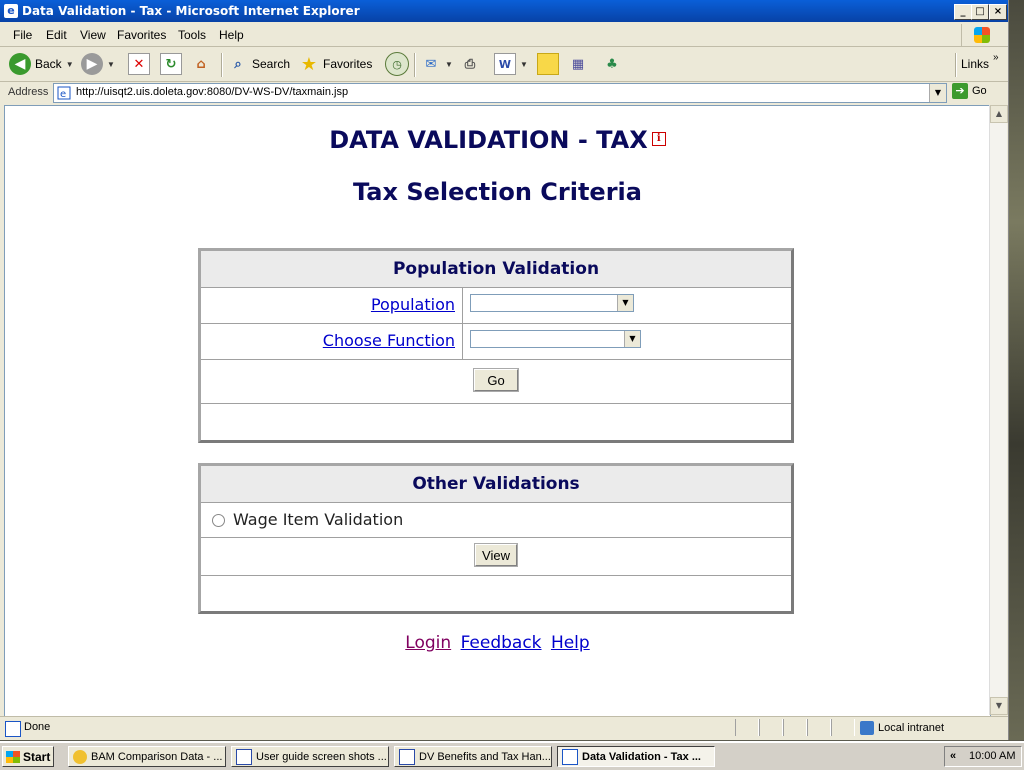 The height and width of the screenshot is (770, 1024). Describe the element at coordinates (658, 139) in the screenshot. I see `info-icon: i` at that location.